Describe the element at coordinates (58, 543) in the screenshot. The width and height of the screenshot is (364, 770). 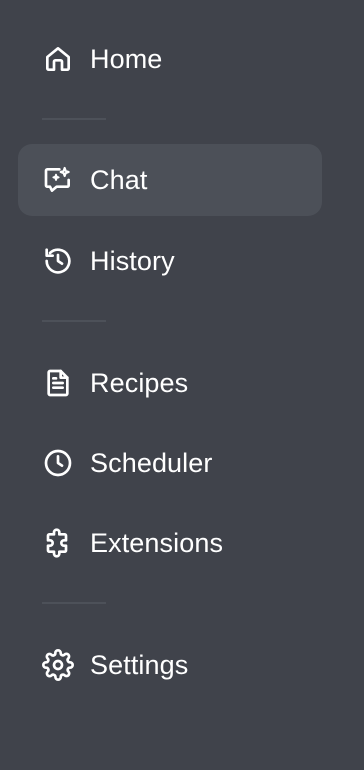
I see `puzzle-icon` at that location.